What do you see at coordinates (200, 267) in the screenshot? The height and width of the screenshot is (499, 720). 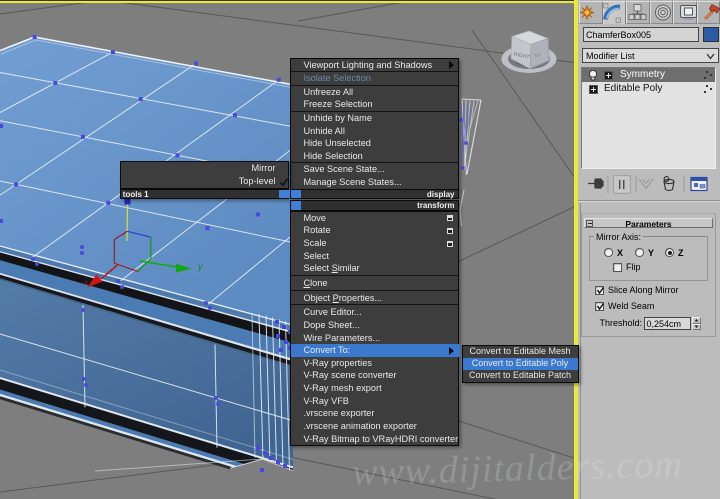 I see `svg-text: y` at bounding box center [200, 267].